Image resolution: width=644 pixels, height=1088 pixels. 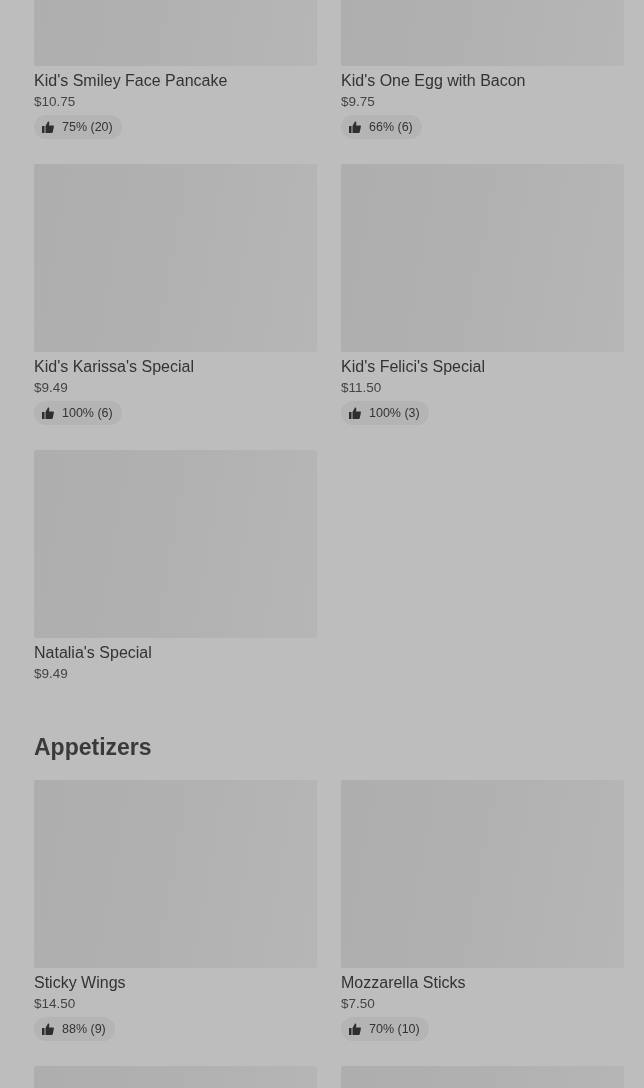 I want to click on section-heading: Appetizers, so click(x=93, y=747).